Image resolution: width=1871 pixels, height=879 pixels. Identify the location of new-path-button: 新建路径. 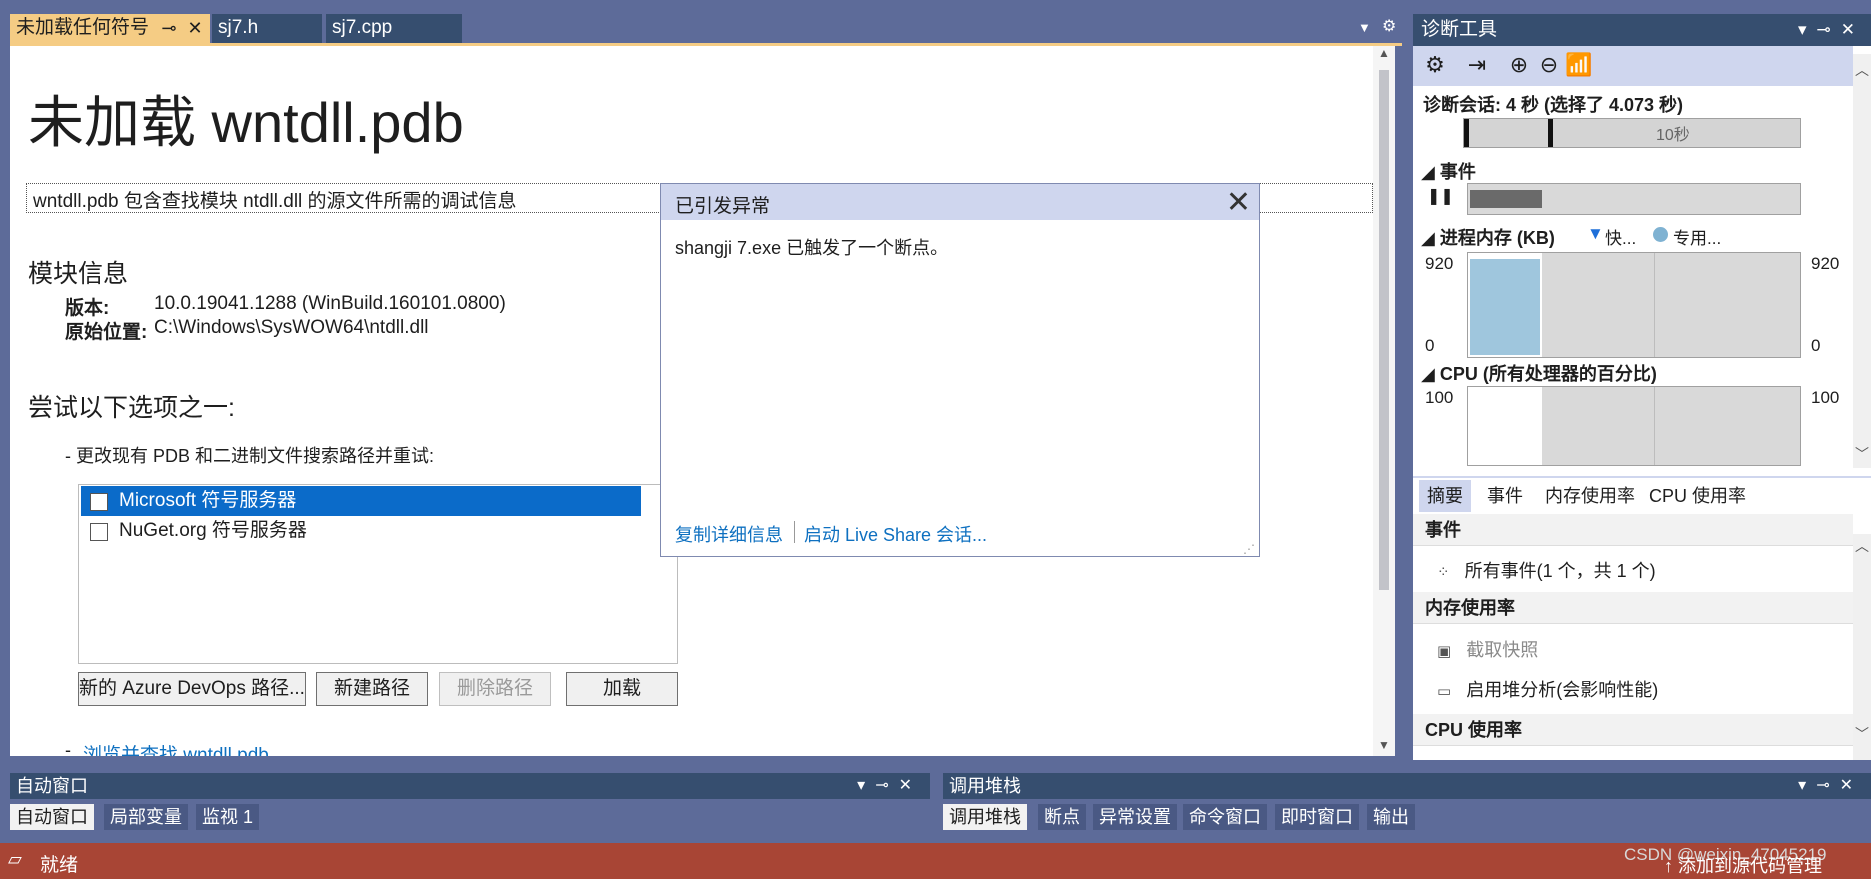
(372, 689).